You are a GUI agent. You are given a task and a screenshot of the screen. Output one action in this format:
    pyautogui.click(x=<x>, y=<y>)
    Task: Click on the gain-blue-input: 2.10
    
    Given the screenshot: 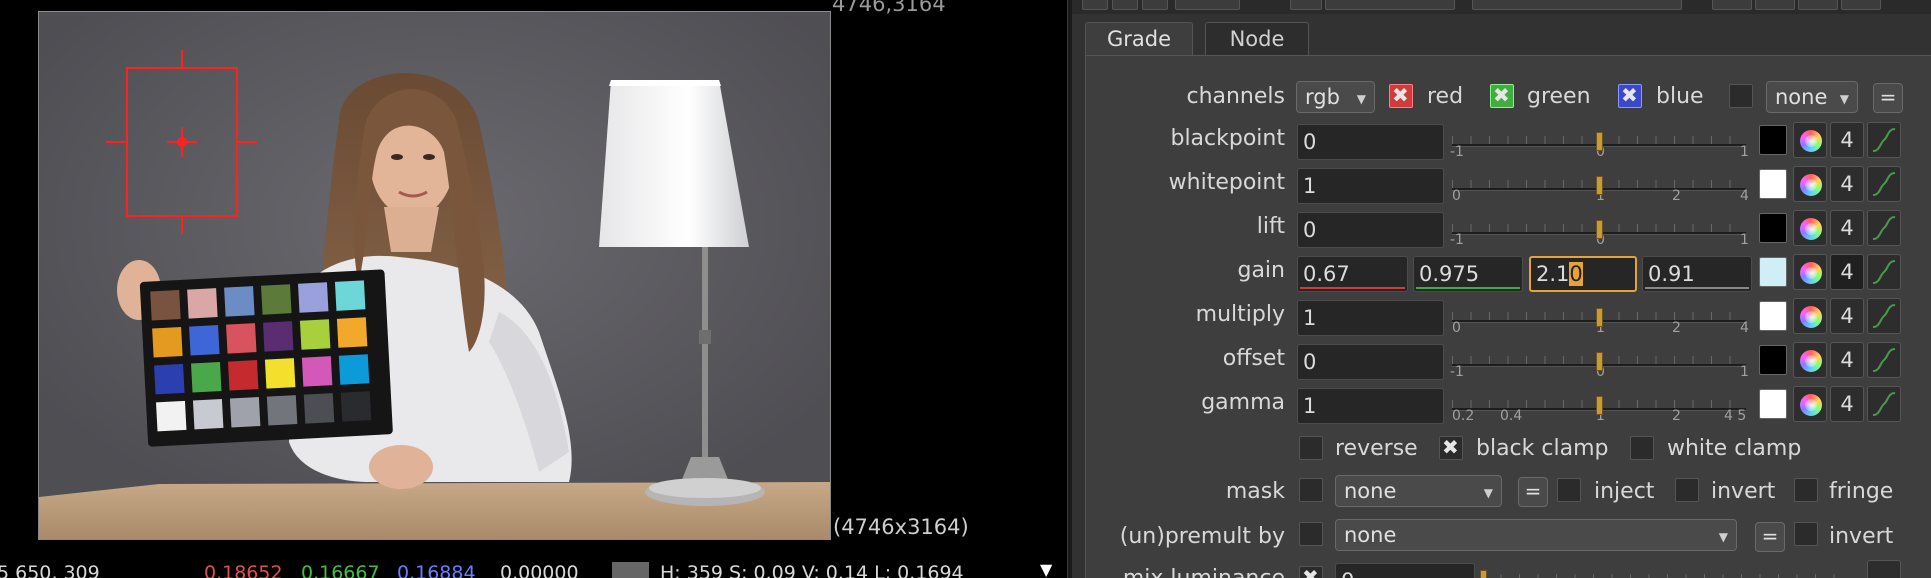 What is the action you would take?
    pyautogui.click(x=1583, y=274)
    